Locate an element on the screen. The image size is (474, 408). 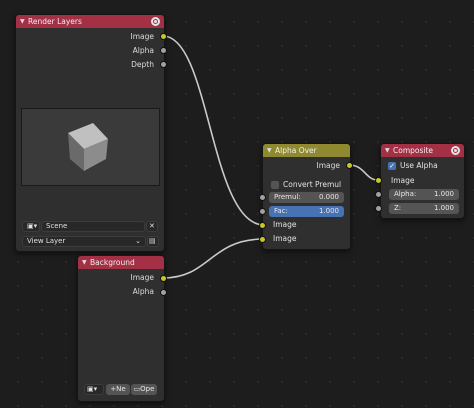
convert-premul-checkbox is located at coordinates (275, 185).